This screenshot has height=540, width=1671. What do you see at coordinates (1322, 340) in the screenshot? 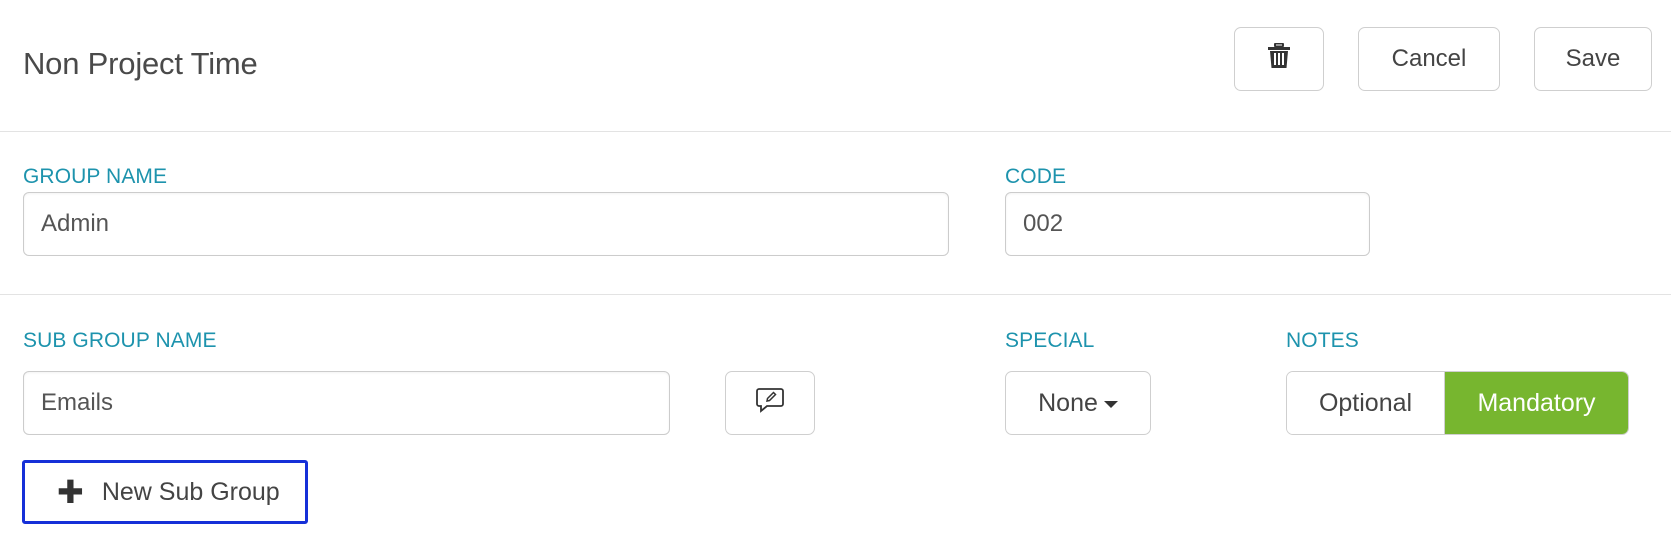
I see `notes-label: NOTES` at bounding box center [1322, 340].